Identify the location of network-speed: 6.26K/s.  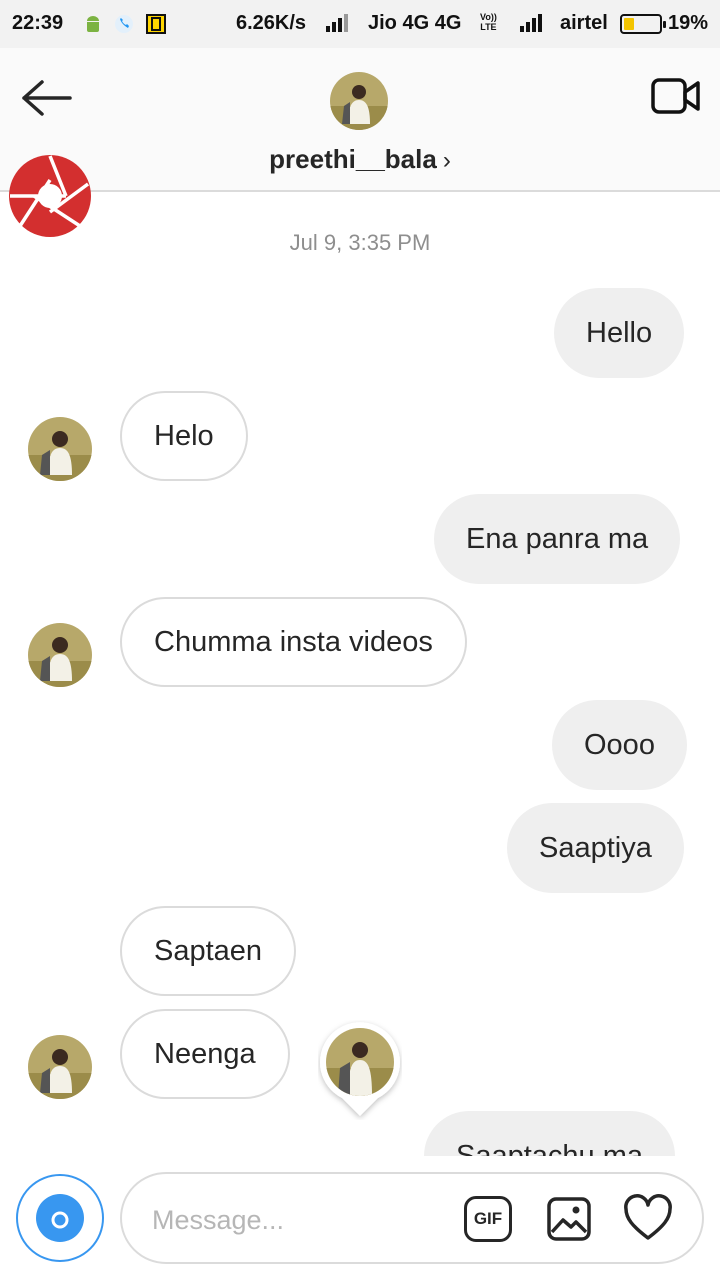
(271, 23).